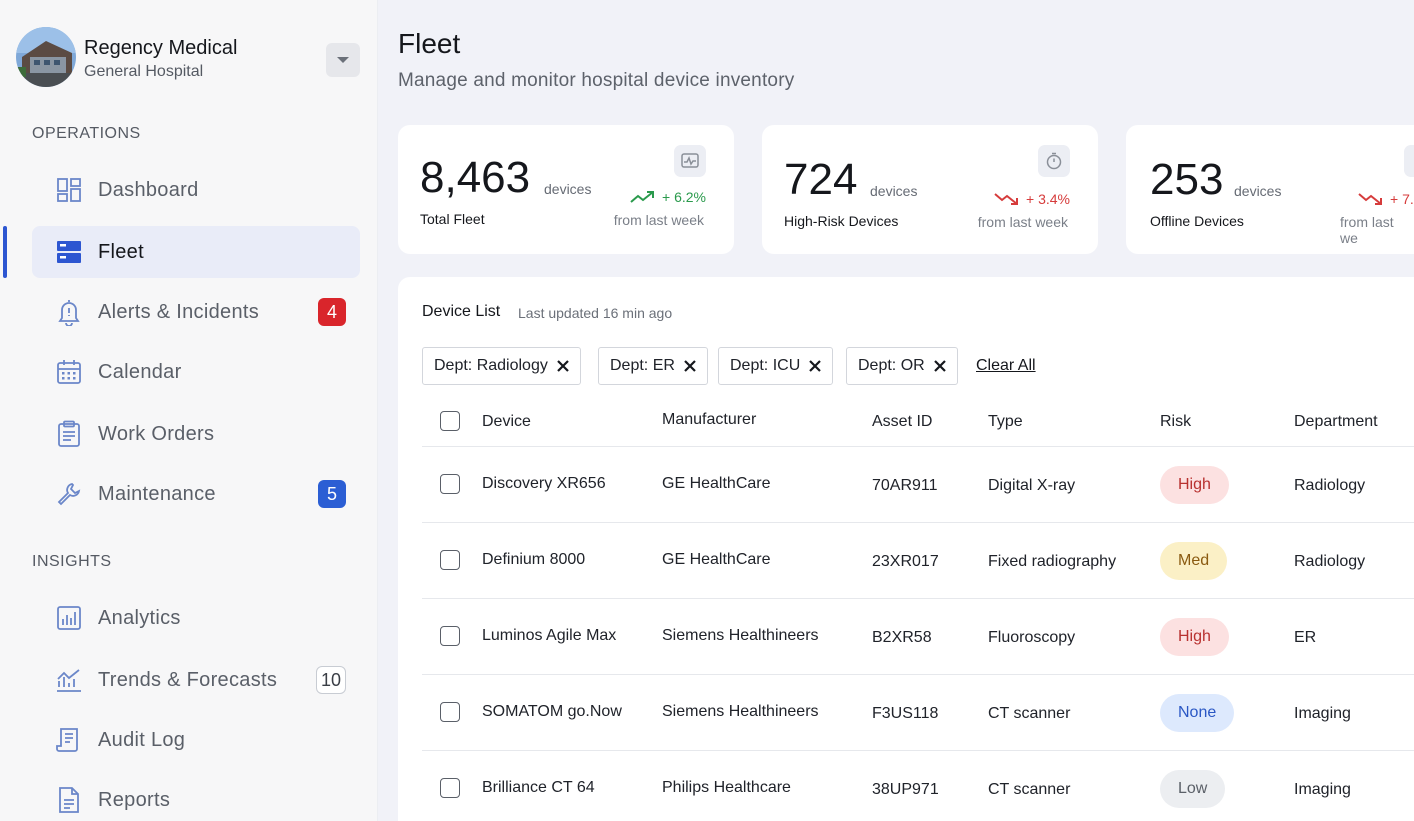 This screenshot has height=821, width=1414. Describe the element at coordinates (69, 740) in the screenshot. I see `receipt-icon` at that location.